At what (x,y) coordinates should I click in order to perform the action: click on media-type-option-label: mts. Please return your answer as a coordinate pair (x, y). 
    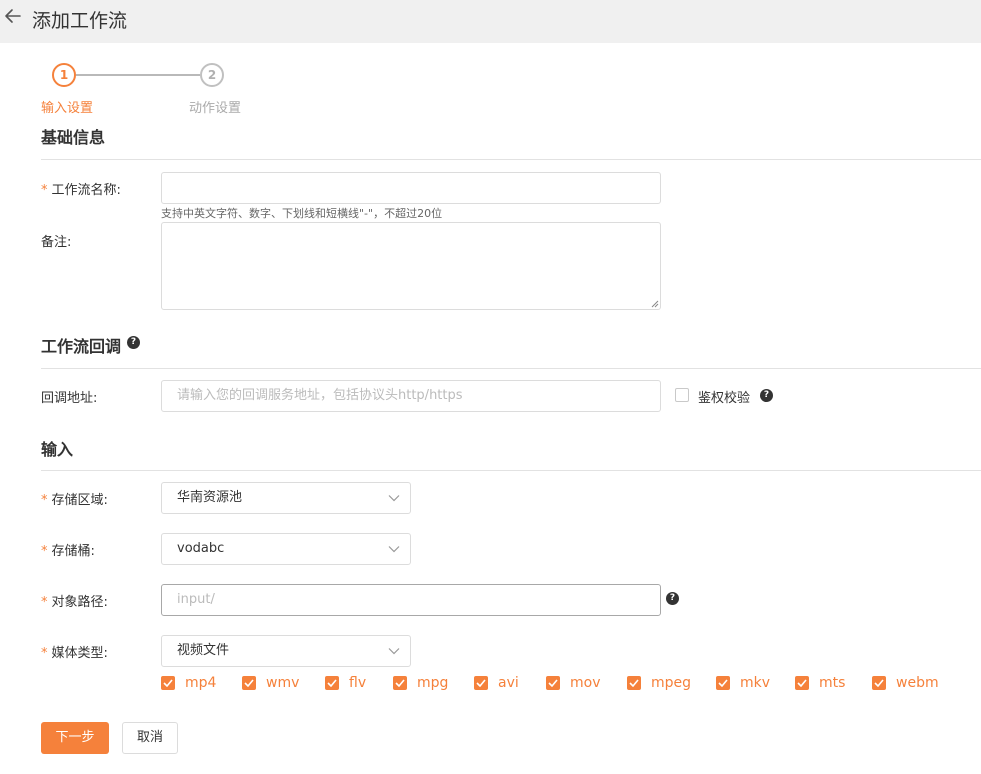
    Looking at the image, I should click on (832, 683).